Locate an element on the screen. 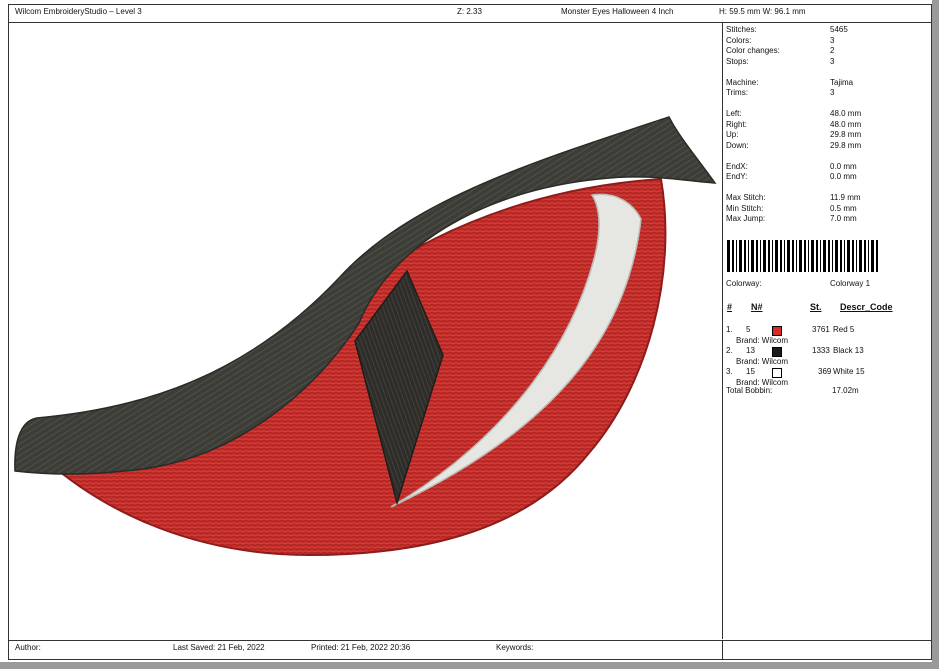 The width and height of the screenshot is (939, 669). design-name: Monster Eyes Halloween 4 Inch is located at coordinates (617, 11).